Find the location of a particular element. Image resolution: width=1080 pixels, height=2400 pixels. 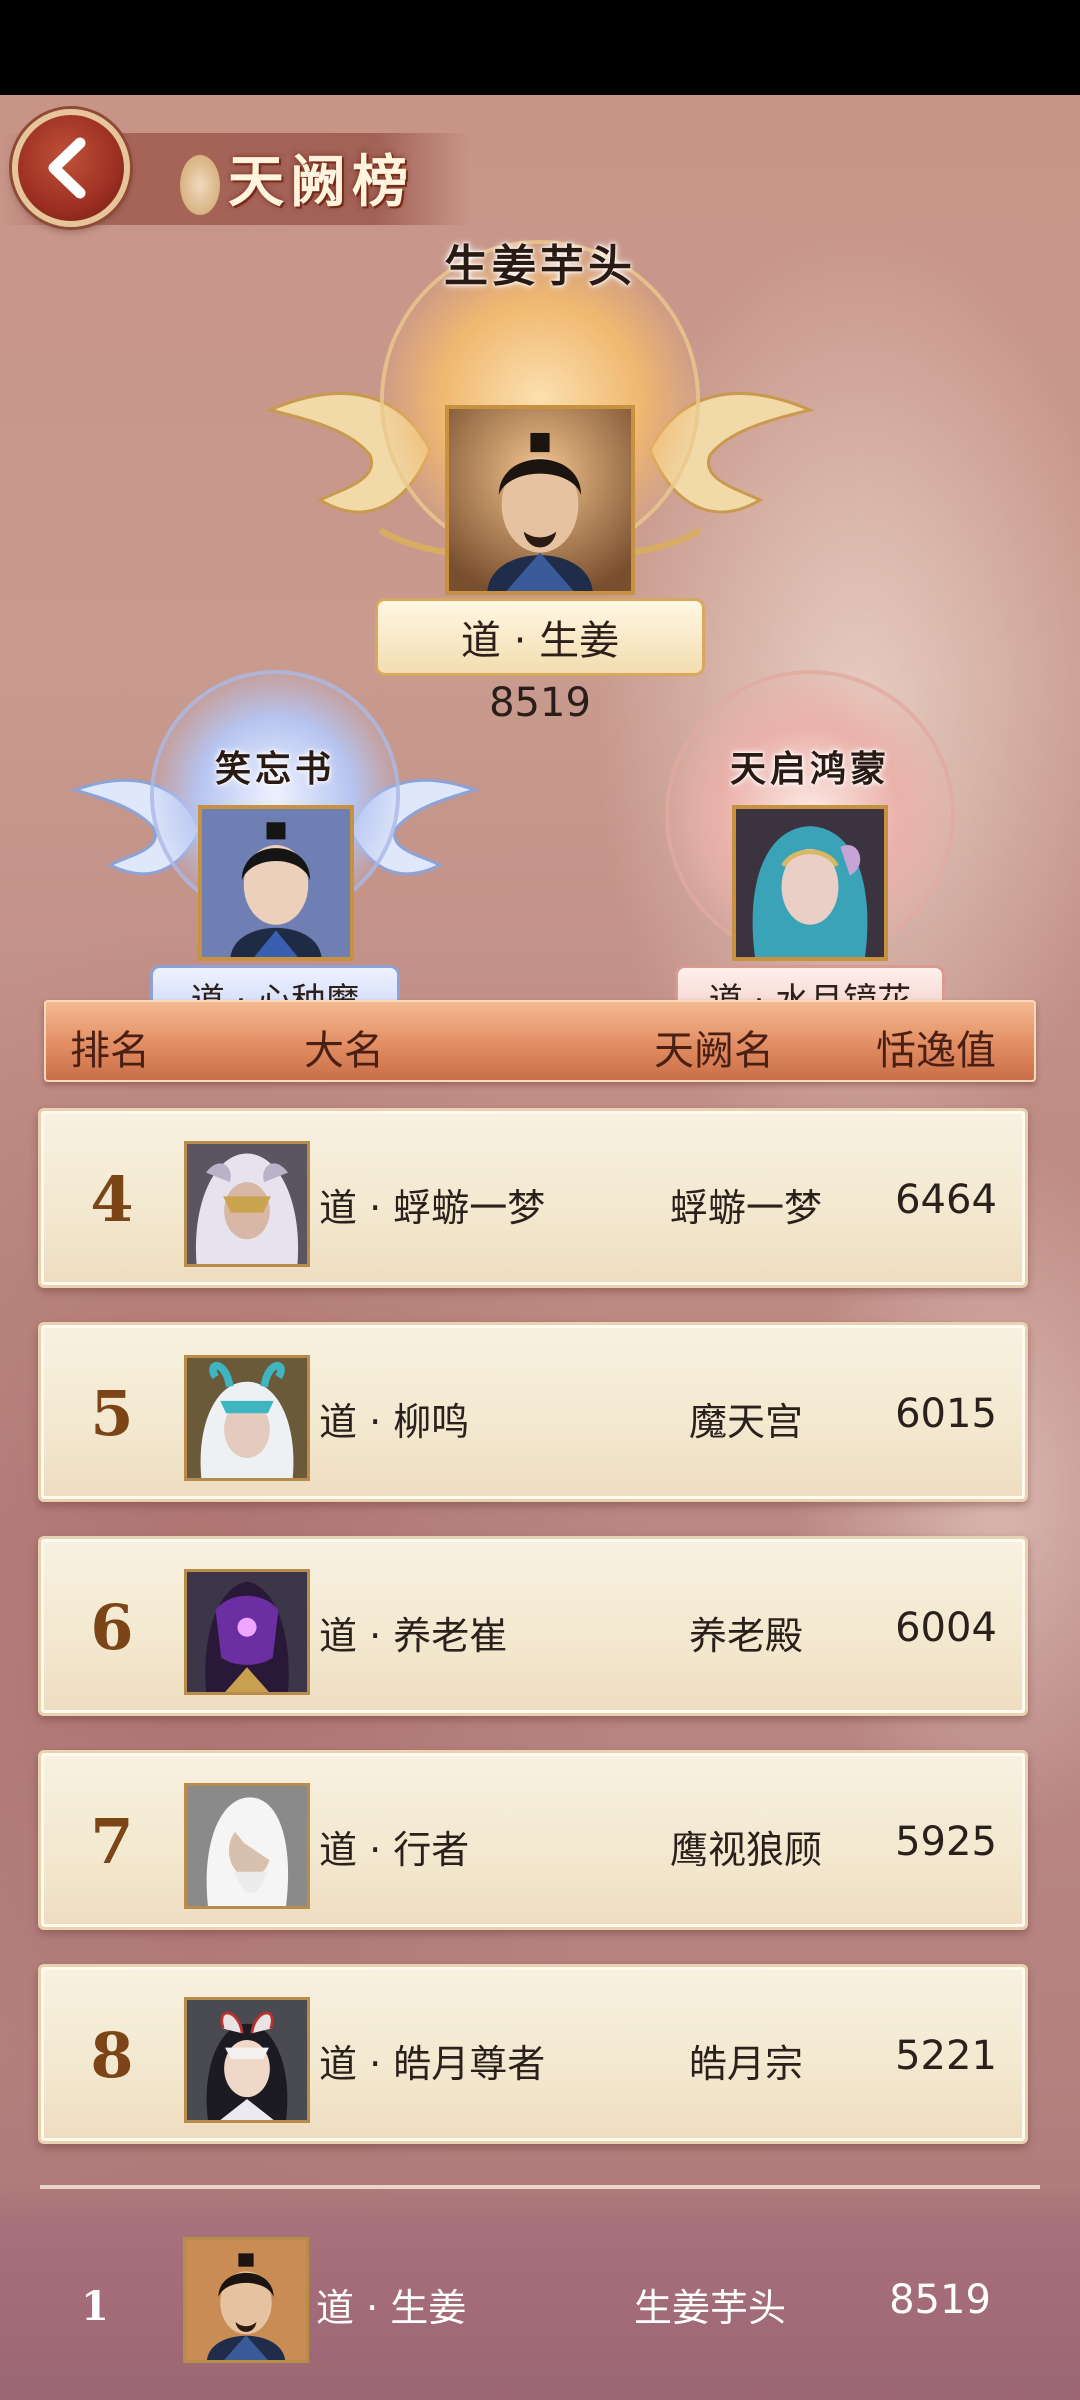

row-rank: 6 is located at coordinates (112, 1627).